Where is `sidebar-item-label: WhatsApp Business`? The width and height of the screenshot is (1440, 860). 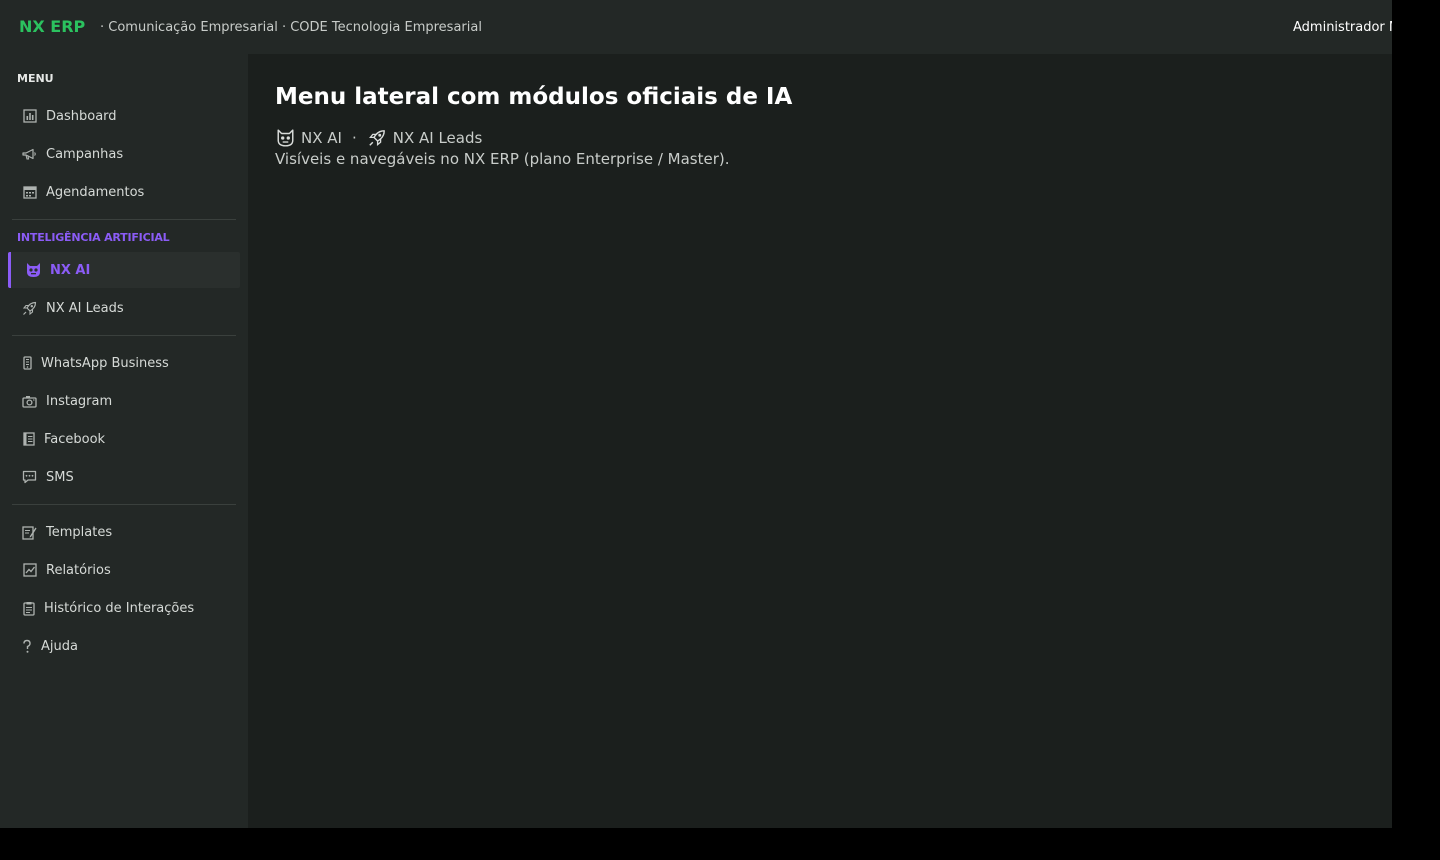 sidebar-item-label: WhatsApp Business is located at coordinates (105, 363).